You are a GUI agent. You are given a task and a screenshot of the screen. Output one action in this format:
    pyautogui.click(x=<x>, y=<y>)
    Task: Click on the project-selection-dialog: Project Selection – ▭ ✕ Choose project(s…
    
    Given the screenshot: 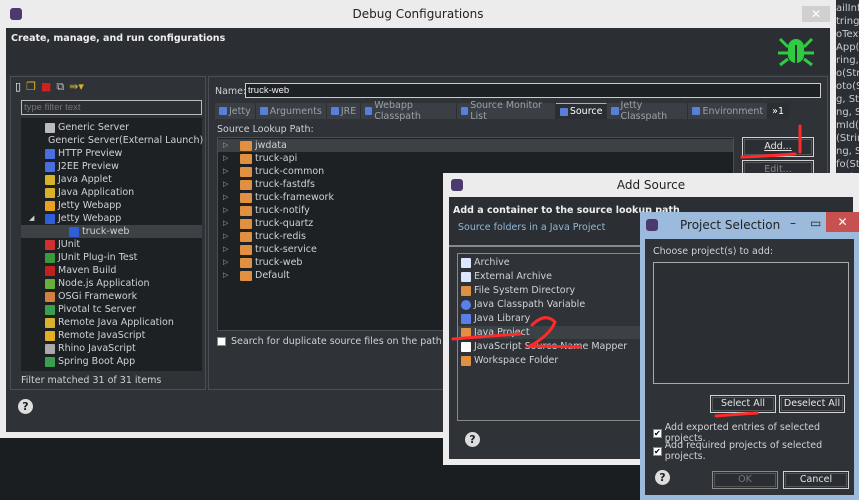 What is the action you would take?
    pyautogui.click(x=749, y=356)
    